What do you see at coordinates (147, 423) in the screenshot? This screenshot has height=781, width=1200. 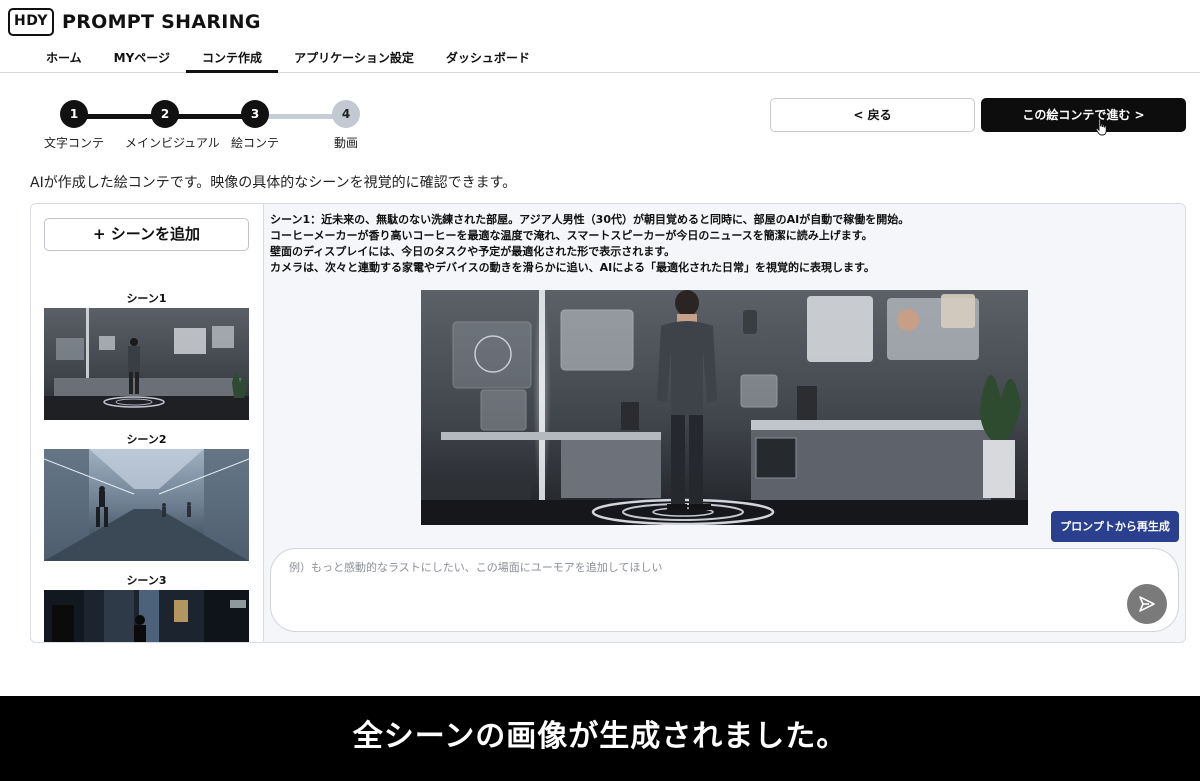 I see `scene-list: + シーンを追加 シーン1 シーン2 シーン3` at bounding box center [147, 423].